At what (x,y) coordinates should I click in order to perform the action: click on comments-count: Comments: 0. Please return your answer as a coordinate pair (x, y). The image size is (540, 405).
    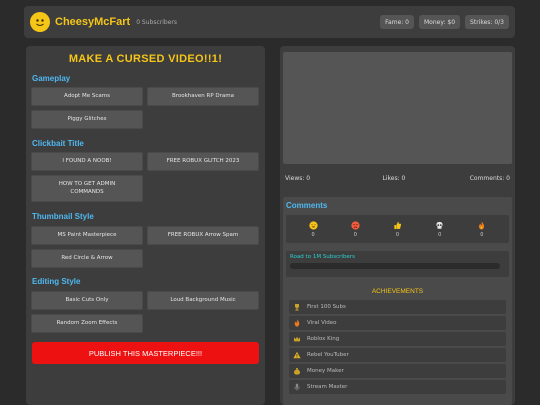
    Looking at the image, I should click on (489, 178).